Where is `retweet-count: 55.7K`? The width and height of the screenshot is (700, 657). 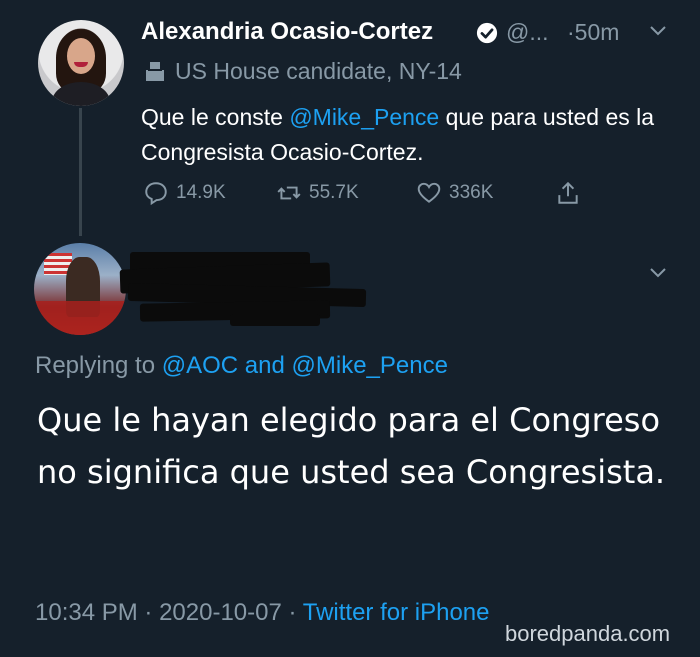
retweet-count: 55.7K is located at coordinates (334, 192).